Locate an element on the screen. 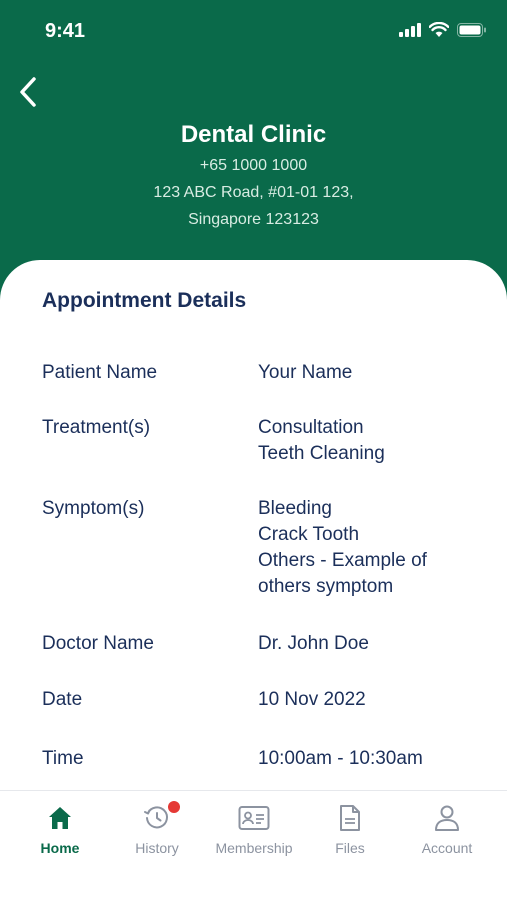  time-value: 10:00am - 10:30am is located at coordinates (340, 758).